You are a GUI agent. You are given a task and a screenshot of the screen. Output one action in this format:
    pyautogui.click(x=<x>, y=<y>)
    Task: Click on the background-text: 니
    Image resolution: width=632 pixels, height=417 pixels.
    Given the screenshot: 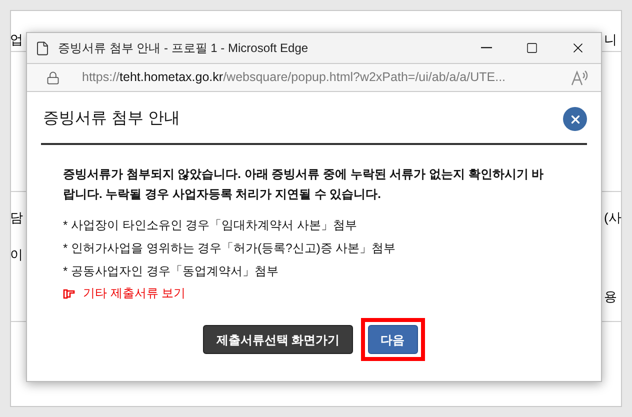 What is the action you would take?
    pyautogui.click(x=610, y=40)
    